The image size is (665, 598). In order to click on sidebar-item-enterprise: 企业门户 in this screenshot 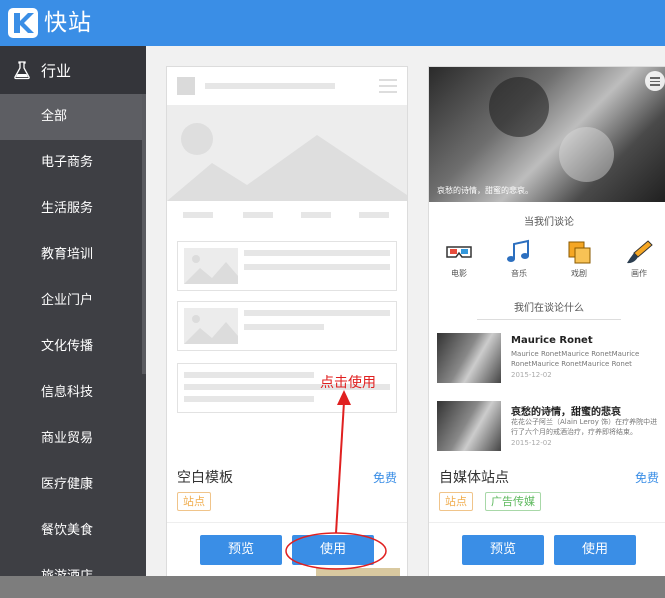, I will do `click(73, 301)`.